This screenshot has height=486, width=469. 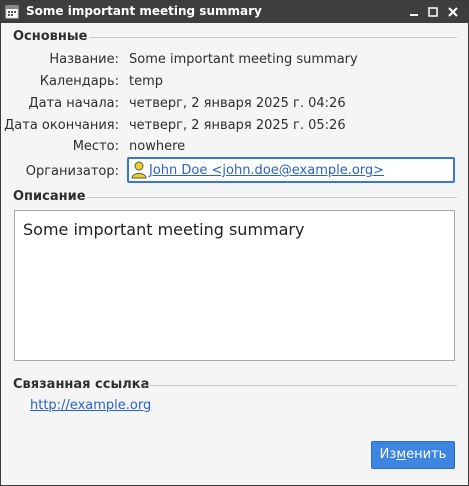 I want to click on organizer-field: John Doe <john.doe@example.org>, so click(x=291, y=170).